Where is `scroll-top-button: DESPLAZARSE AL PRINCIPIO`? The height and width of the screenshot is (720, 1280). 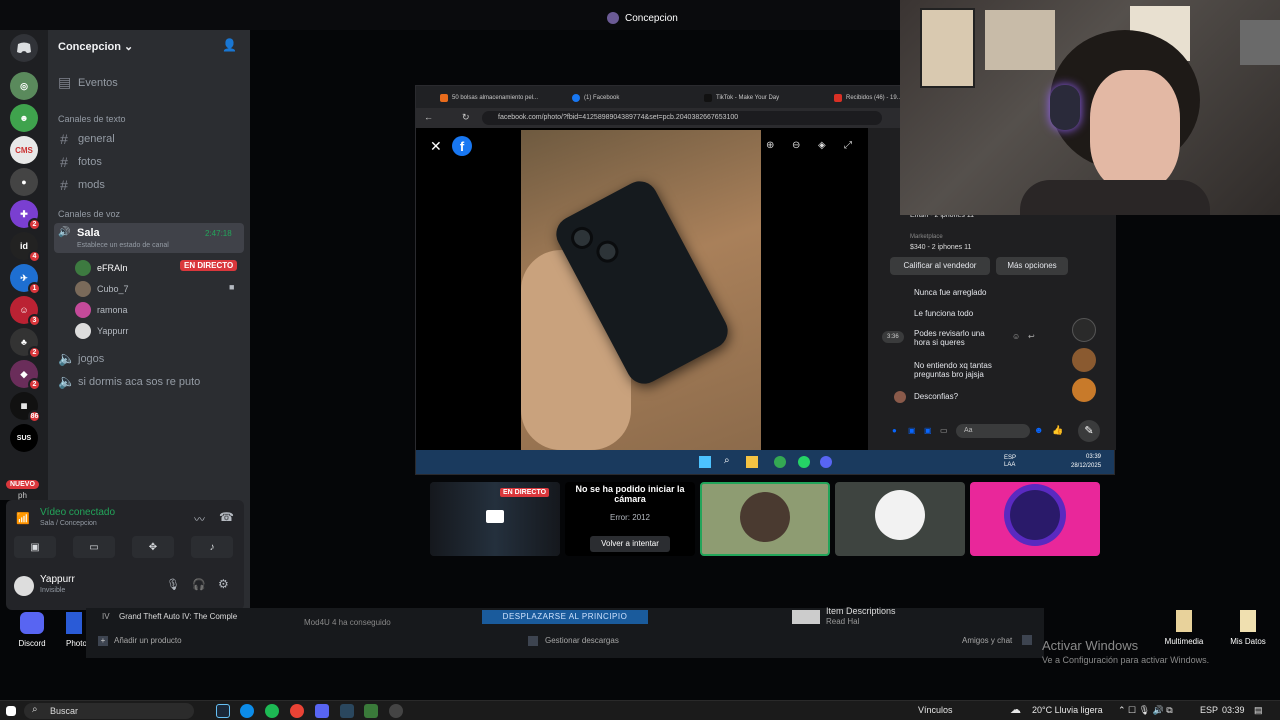 scroll-top-button: DESPLAZARSE AL PRINCIPIO is located at coordinates (565, 617).